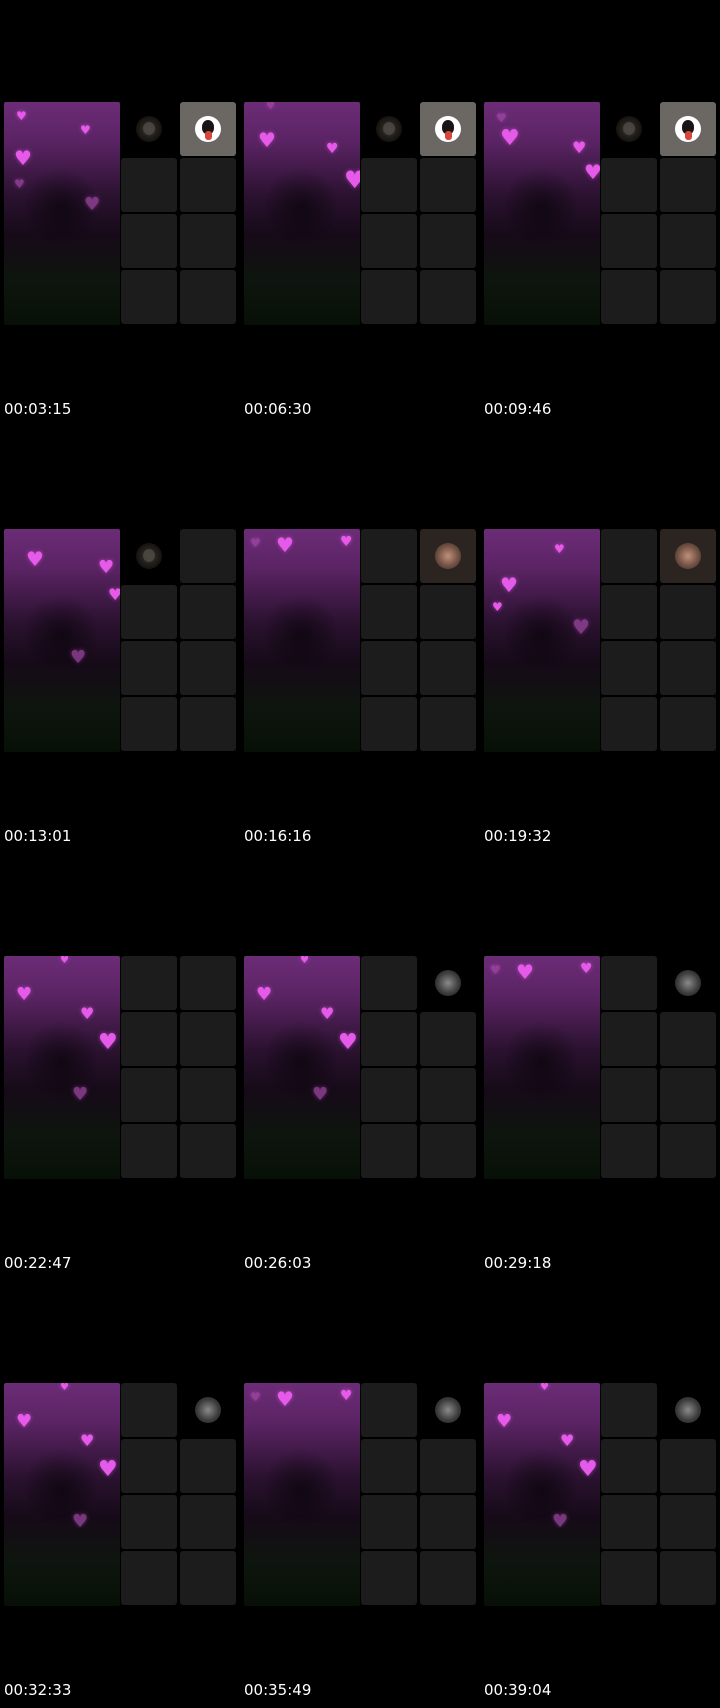  Describe the element at coordinates (600, 213) in the screenshot. I see `video-frame: ♥ ♥ ♥ ♥ 00:09:46` at that location.